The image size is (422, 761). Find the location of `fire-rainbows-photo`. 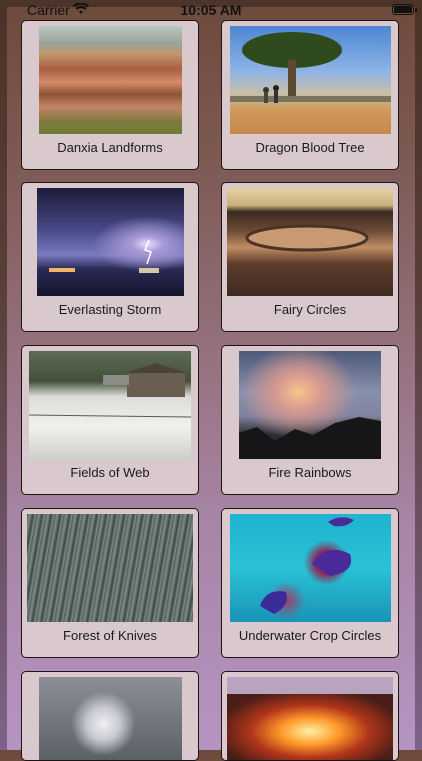

fire-rainbows-photo is located at coordinates (310, 405).